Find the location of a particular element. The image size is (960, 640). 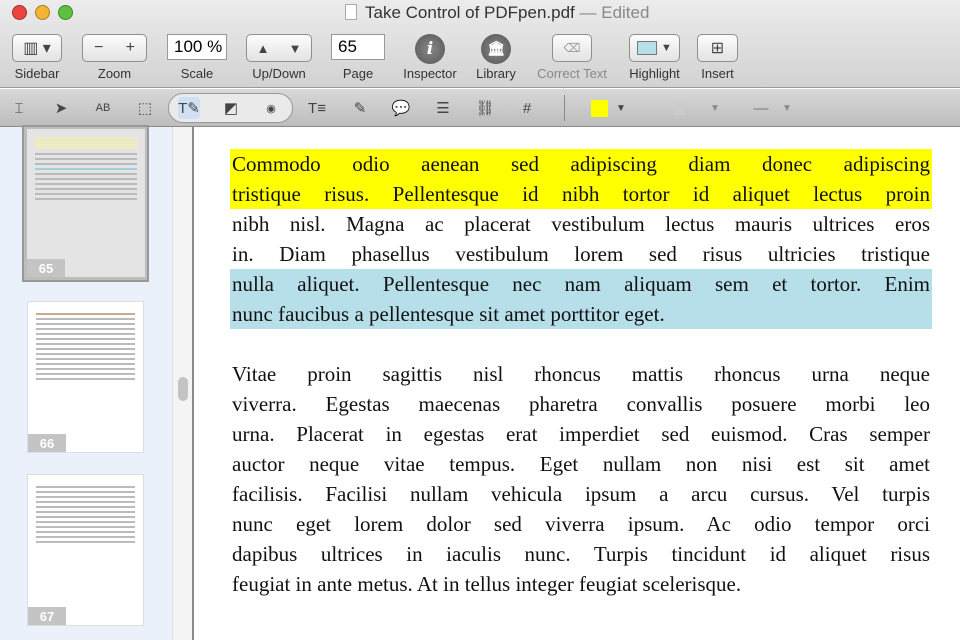

page-thumbnail: 65 is located at coordinates (86, 203).